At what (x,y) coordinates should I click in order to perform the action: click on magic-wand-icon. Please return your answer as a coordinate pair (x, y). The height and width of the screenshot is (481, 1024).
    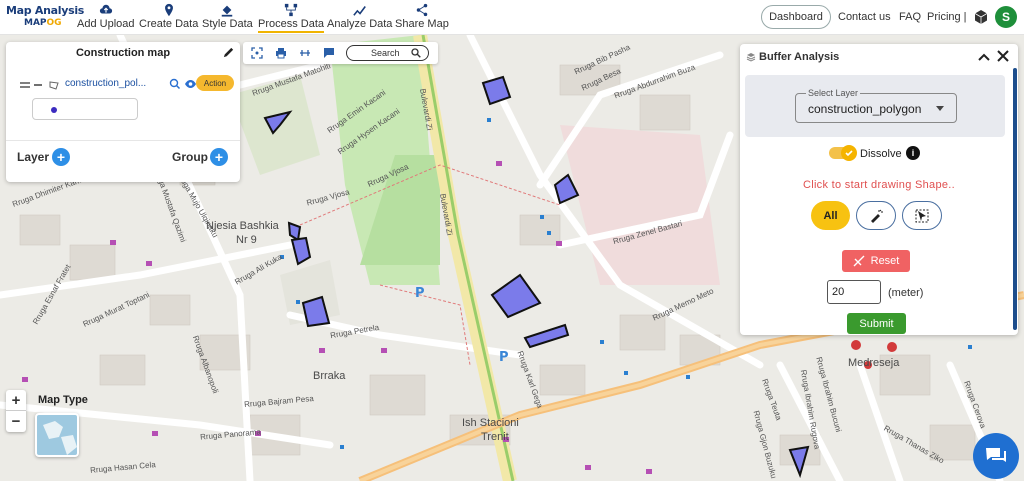
    Looking at the image, I should click on (877, 216).